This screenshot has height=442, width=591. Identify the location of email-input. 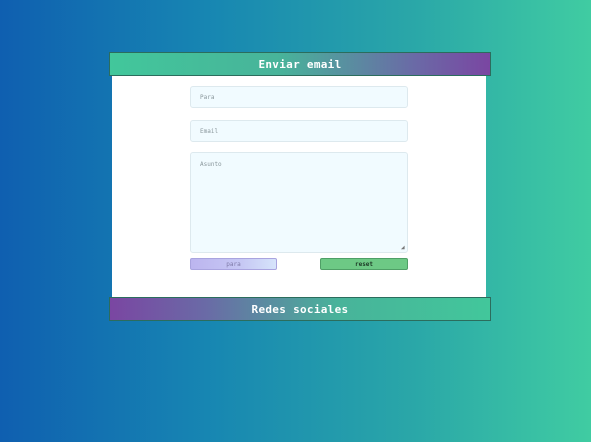
(299, 131).